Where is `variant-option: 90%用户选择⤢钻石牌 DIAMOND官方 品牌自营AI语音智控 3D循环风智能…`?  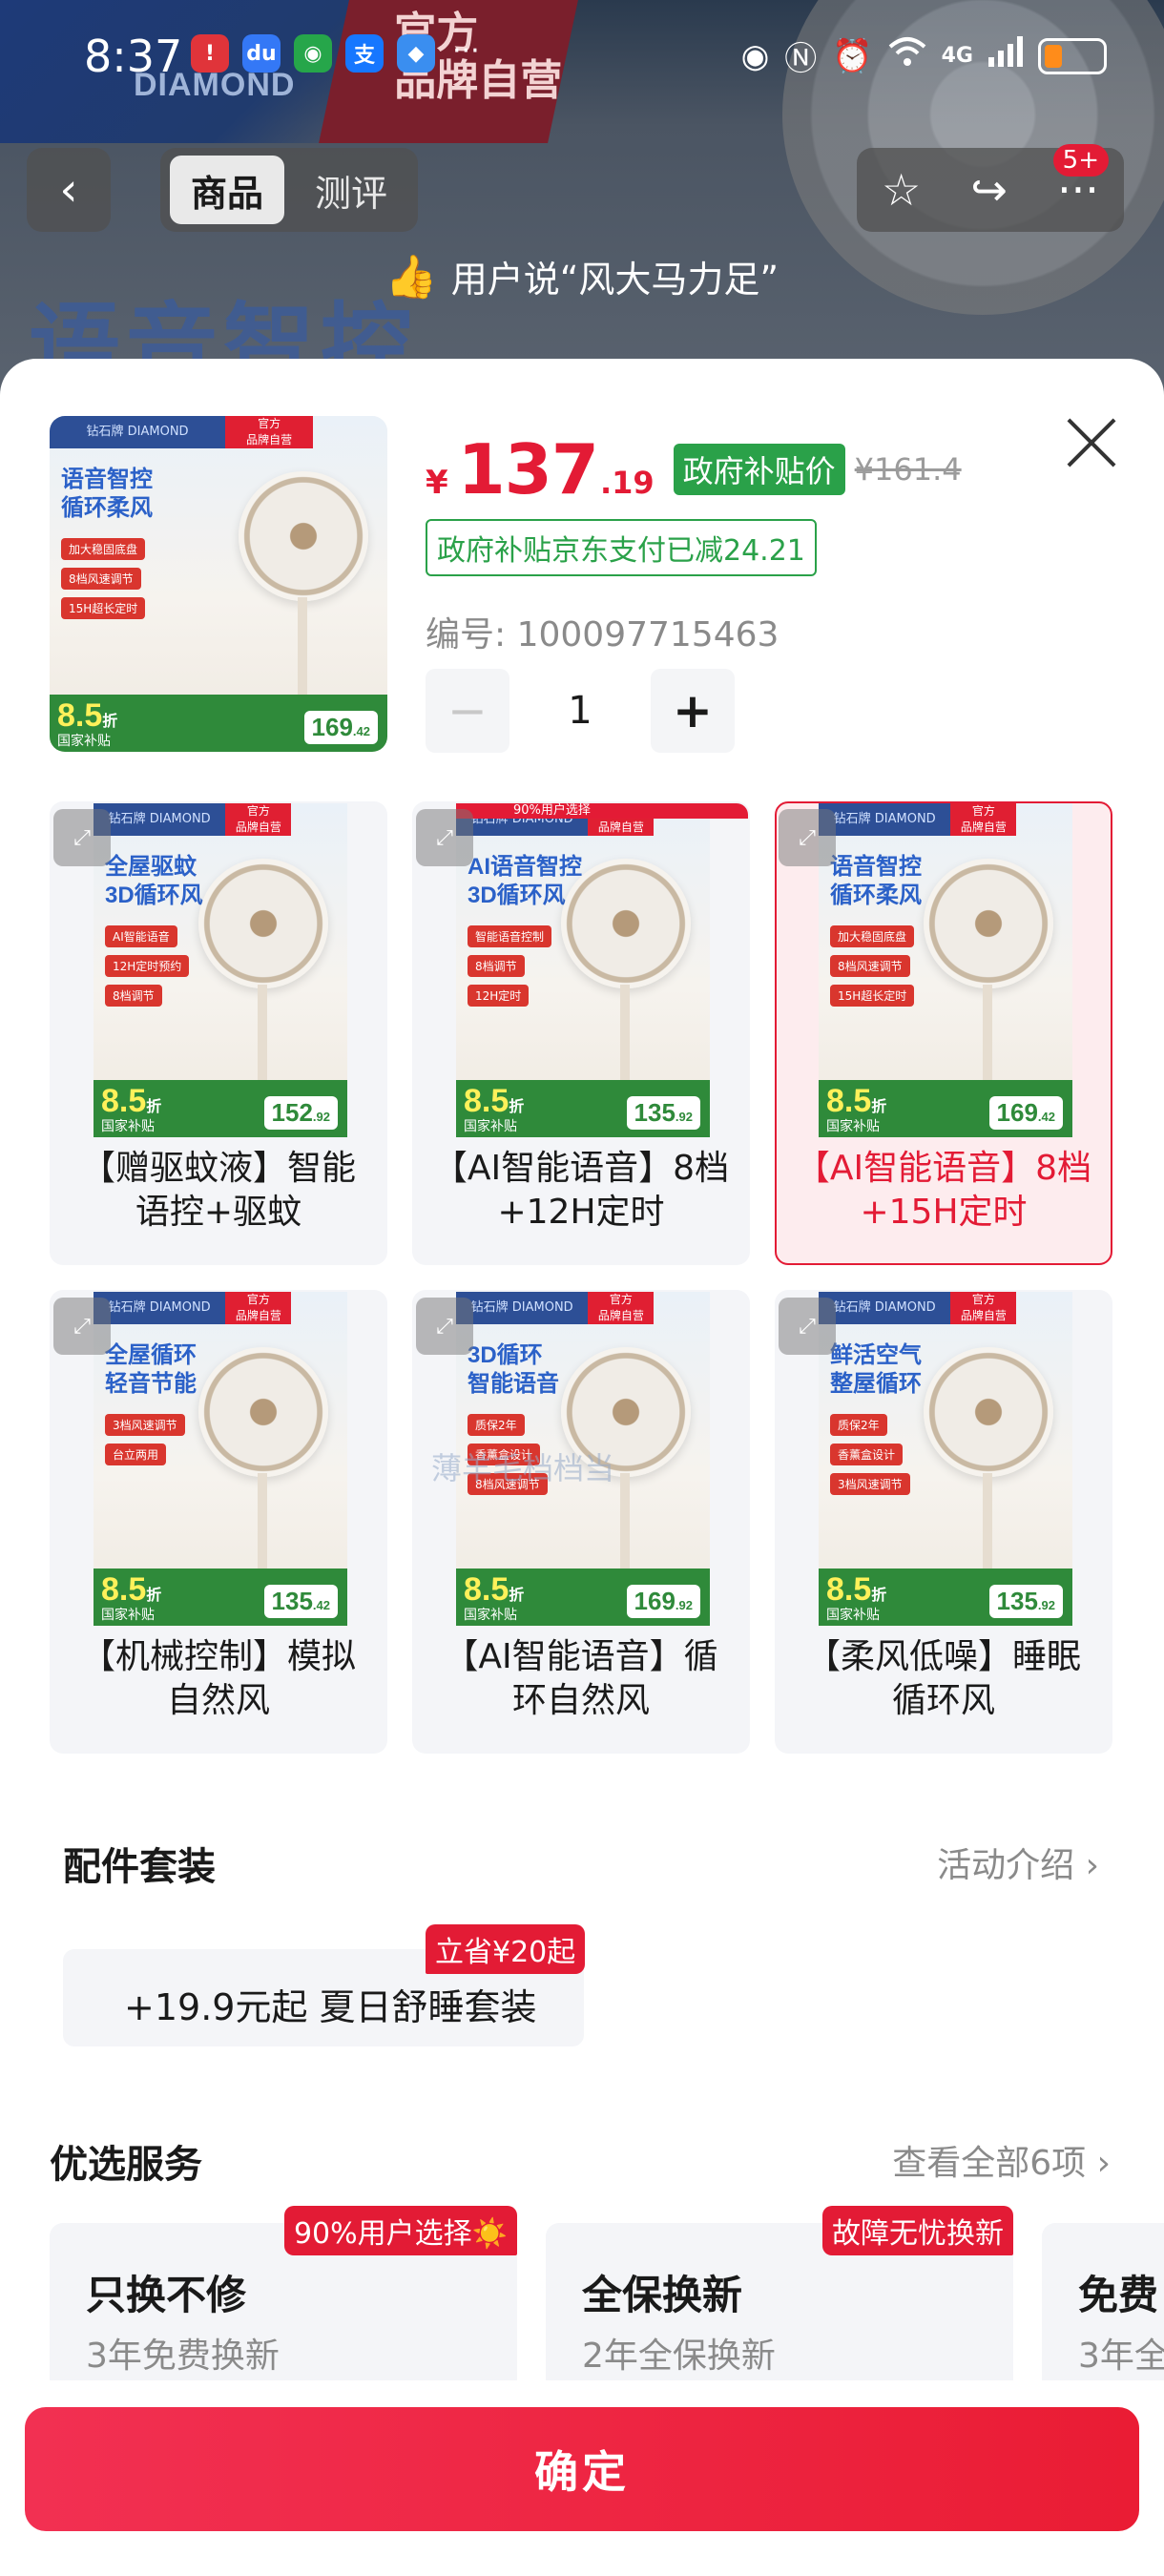 variant-option: 90%用户选择⤢钻石牌 DIAMOND官方 品牌自营AI语音智控 3D循环风智能… is located at coordinates (581, 1033).